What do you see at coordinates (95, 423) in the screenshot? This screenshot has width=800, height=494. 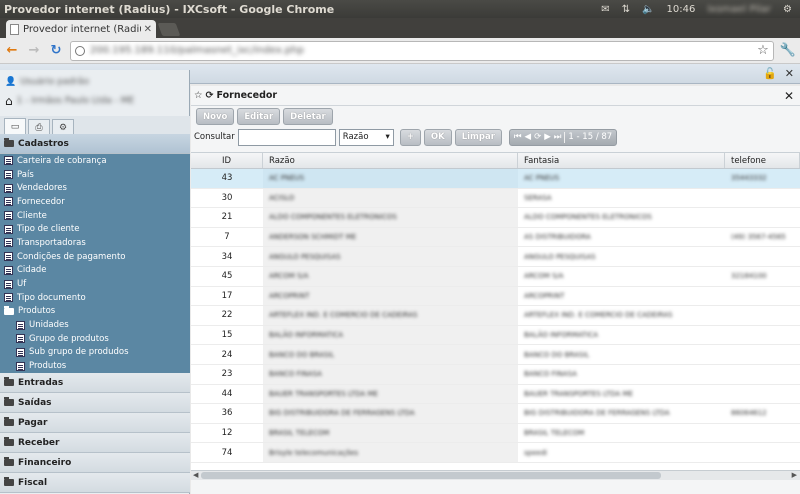 I see `menu-group: Pagar` at bounding box center [95, 423].